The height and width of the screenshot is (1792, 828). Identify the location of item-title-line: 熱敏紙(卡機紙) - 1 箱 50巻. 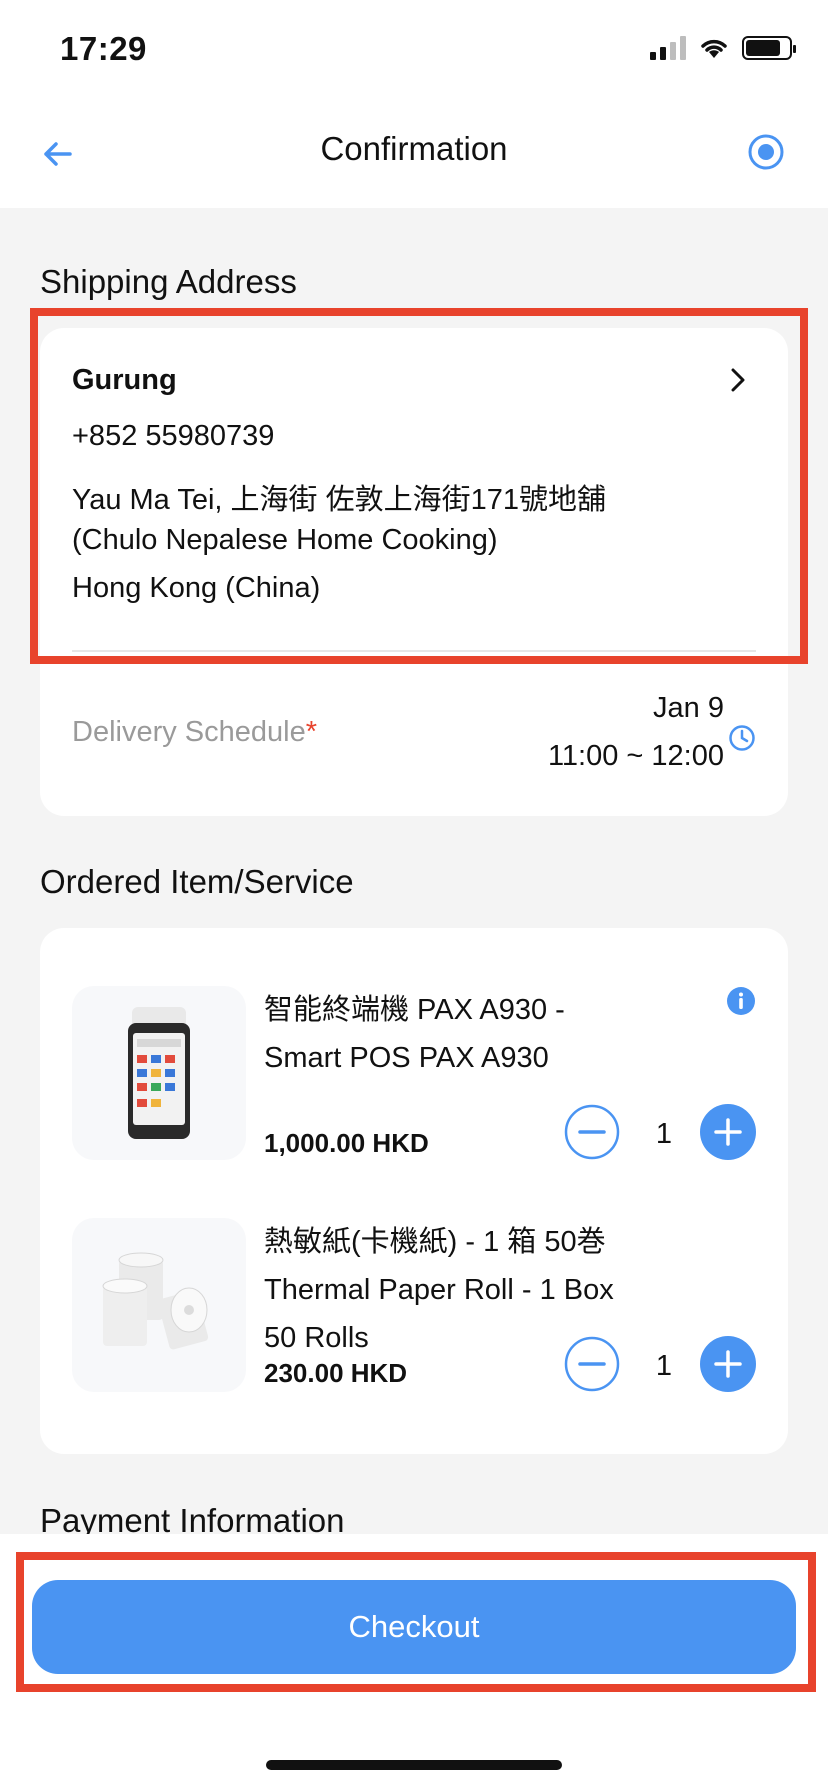
(435, 1242).